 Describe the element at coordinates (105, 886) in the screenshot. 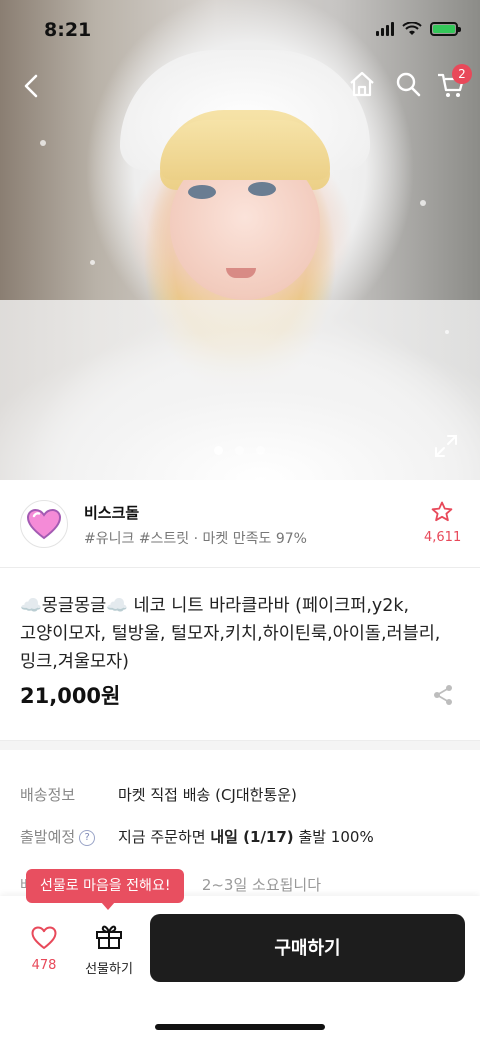

I see `gift-tooltip: 선물로 마음을 전해요!` at that location.